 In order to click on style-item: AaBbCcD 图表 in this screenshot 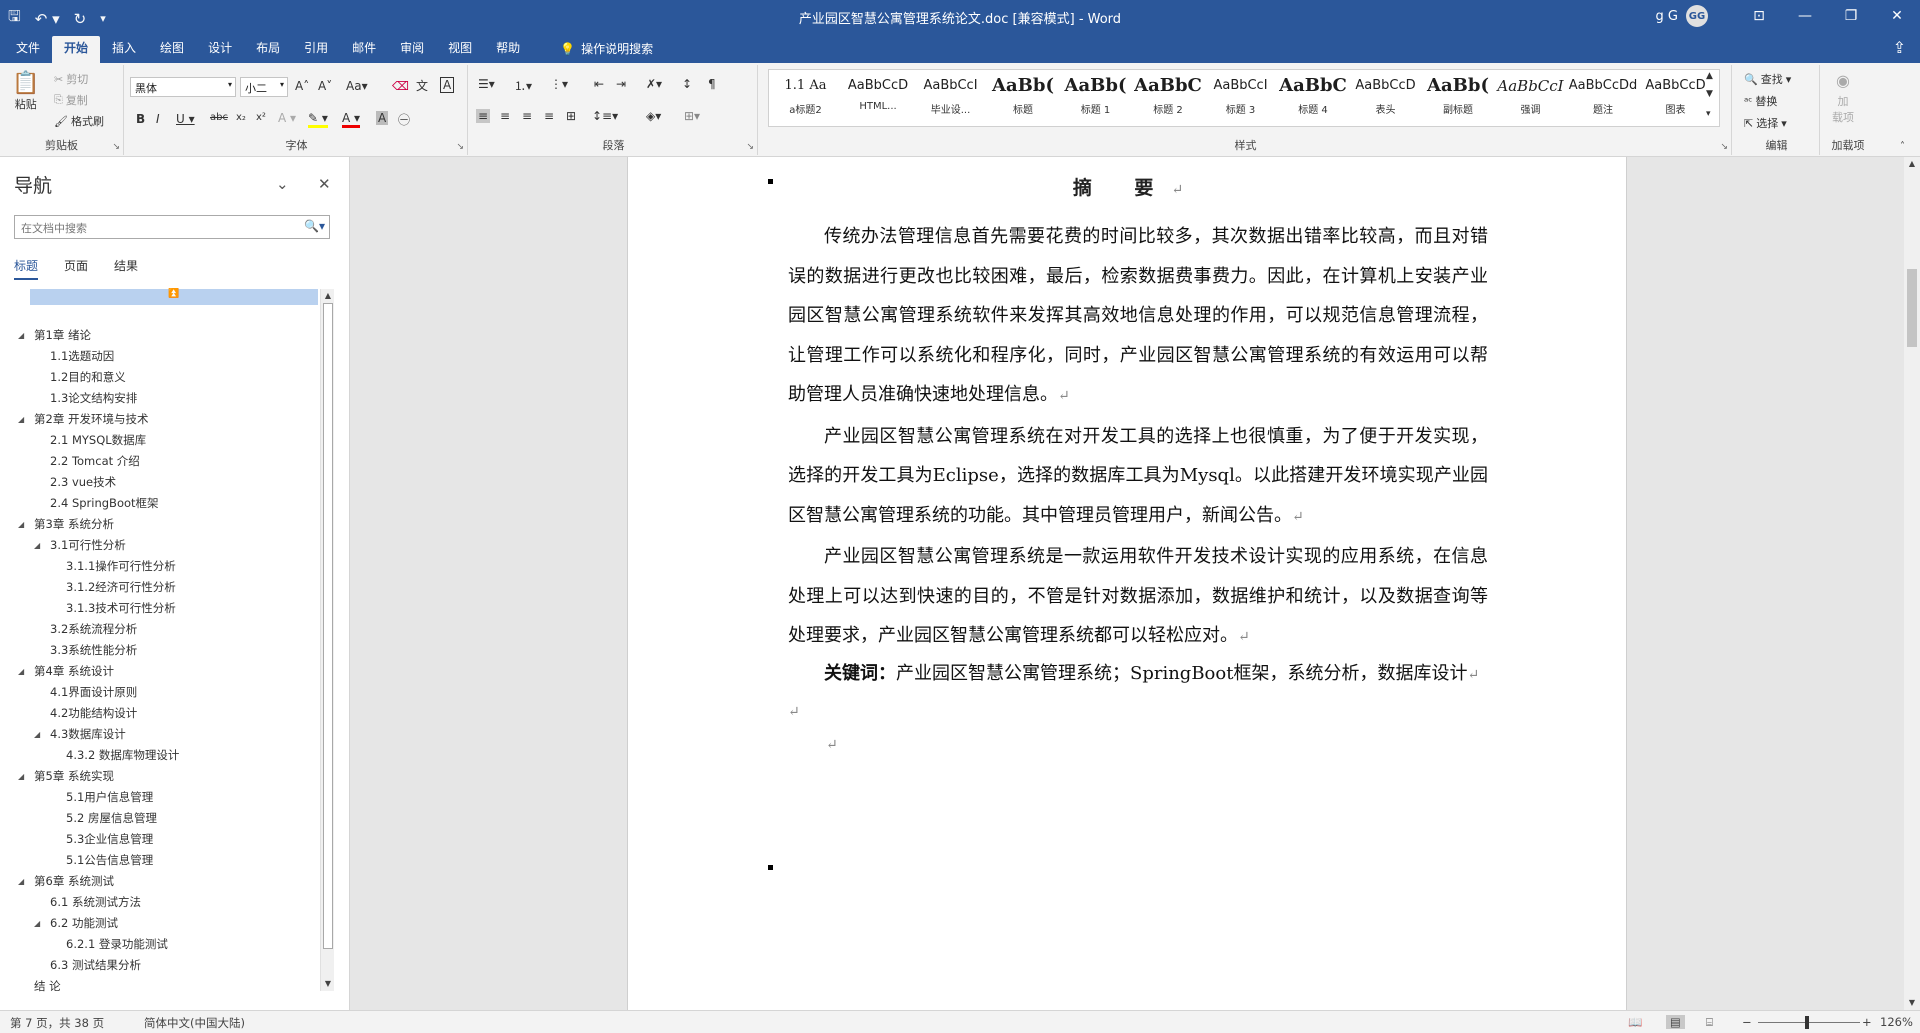, I will do `click(1675, 97)`.